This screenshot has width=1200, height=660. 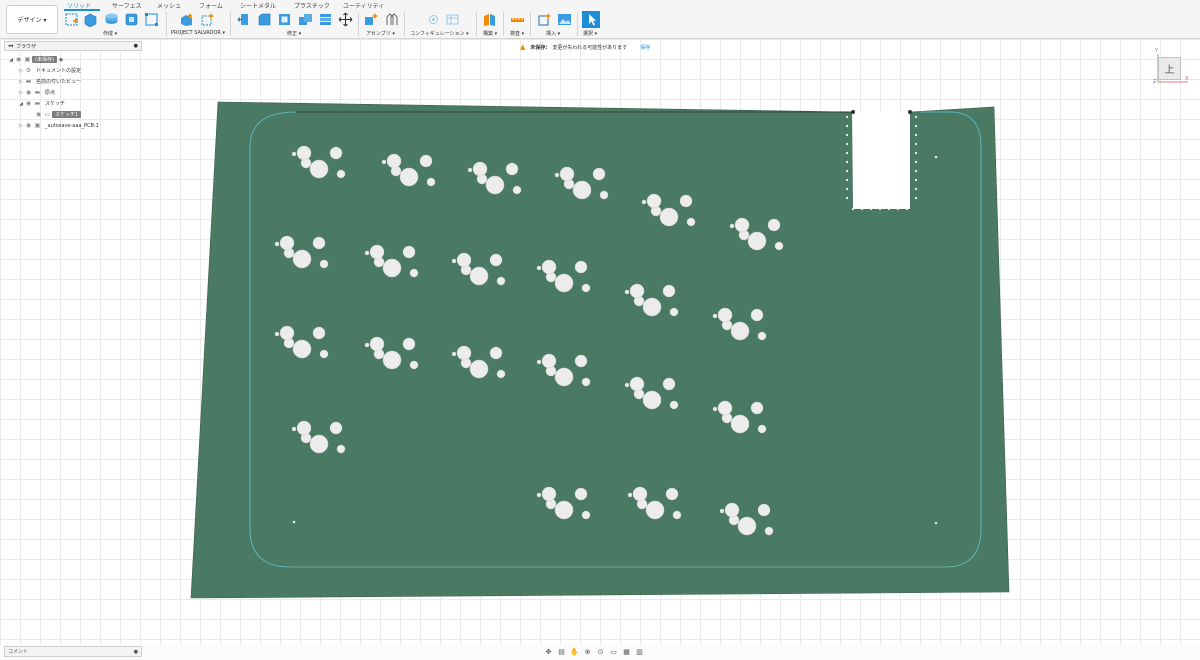 What do you see at coordinates (325, 19) in the screenshot?
I see `align-icon` at bounding box center [325, 19].